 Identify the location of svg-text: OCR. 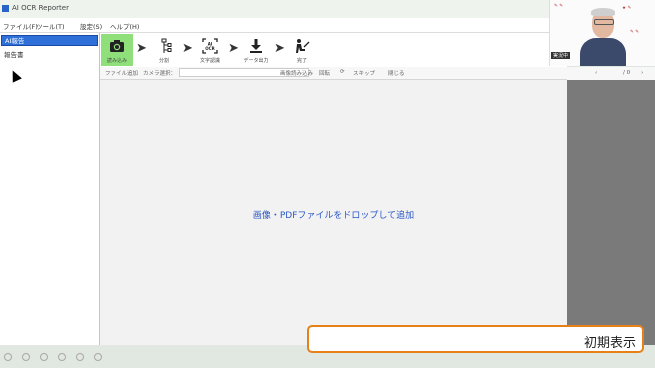
(209, 48).